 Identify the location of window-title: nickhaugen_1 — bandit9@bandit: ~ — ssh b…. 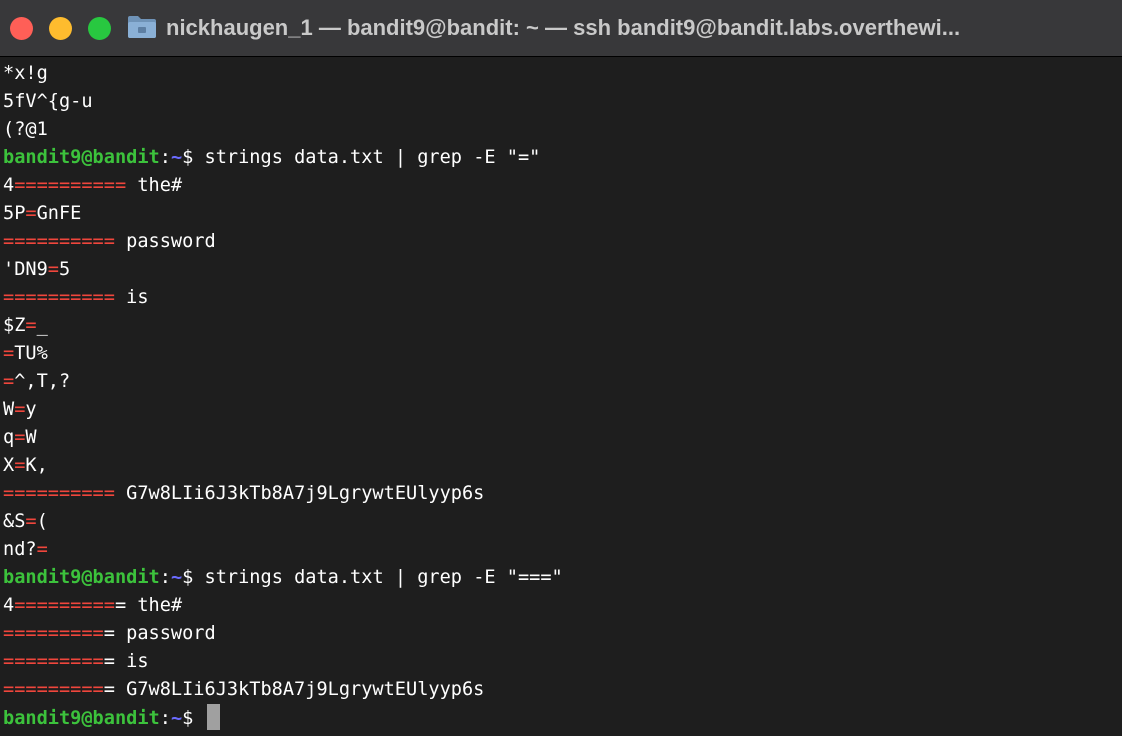
(563, 27).